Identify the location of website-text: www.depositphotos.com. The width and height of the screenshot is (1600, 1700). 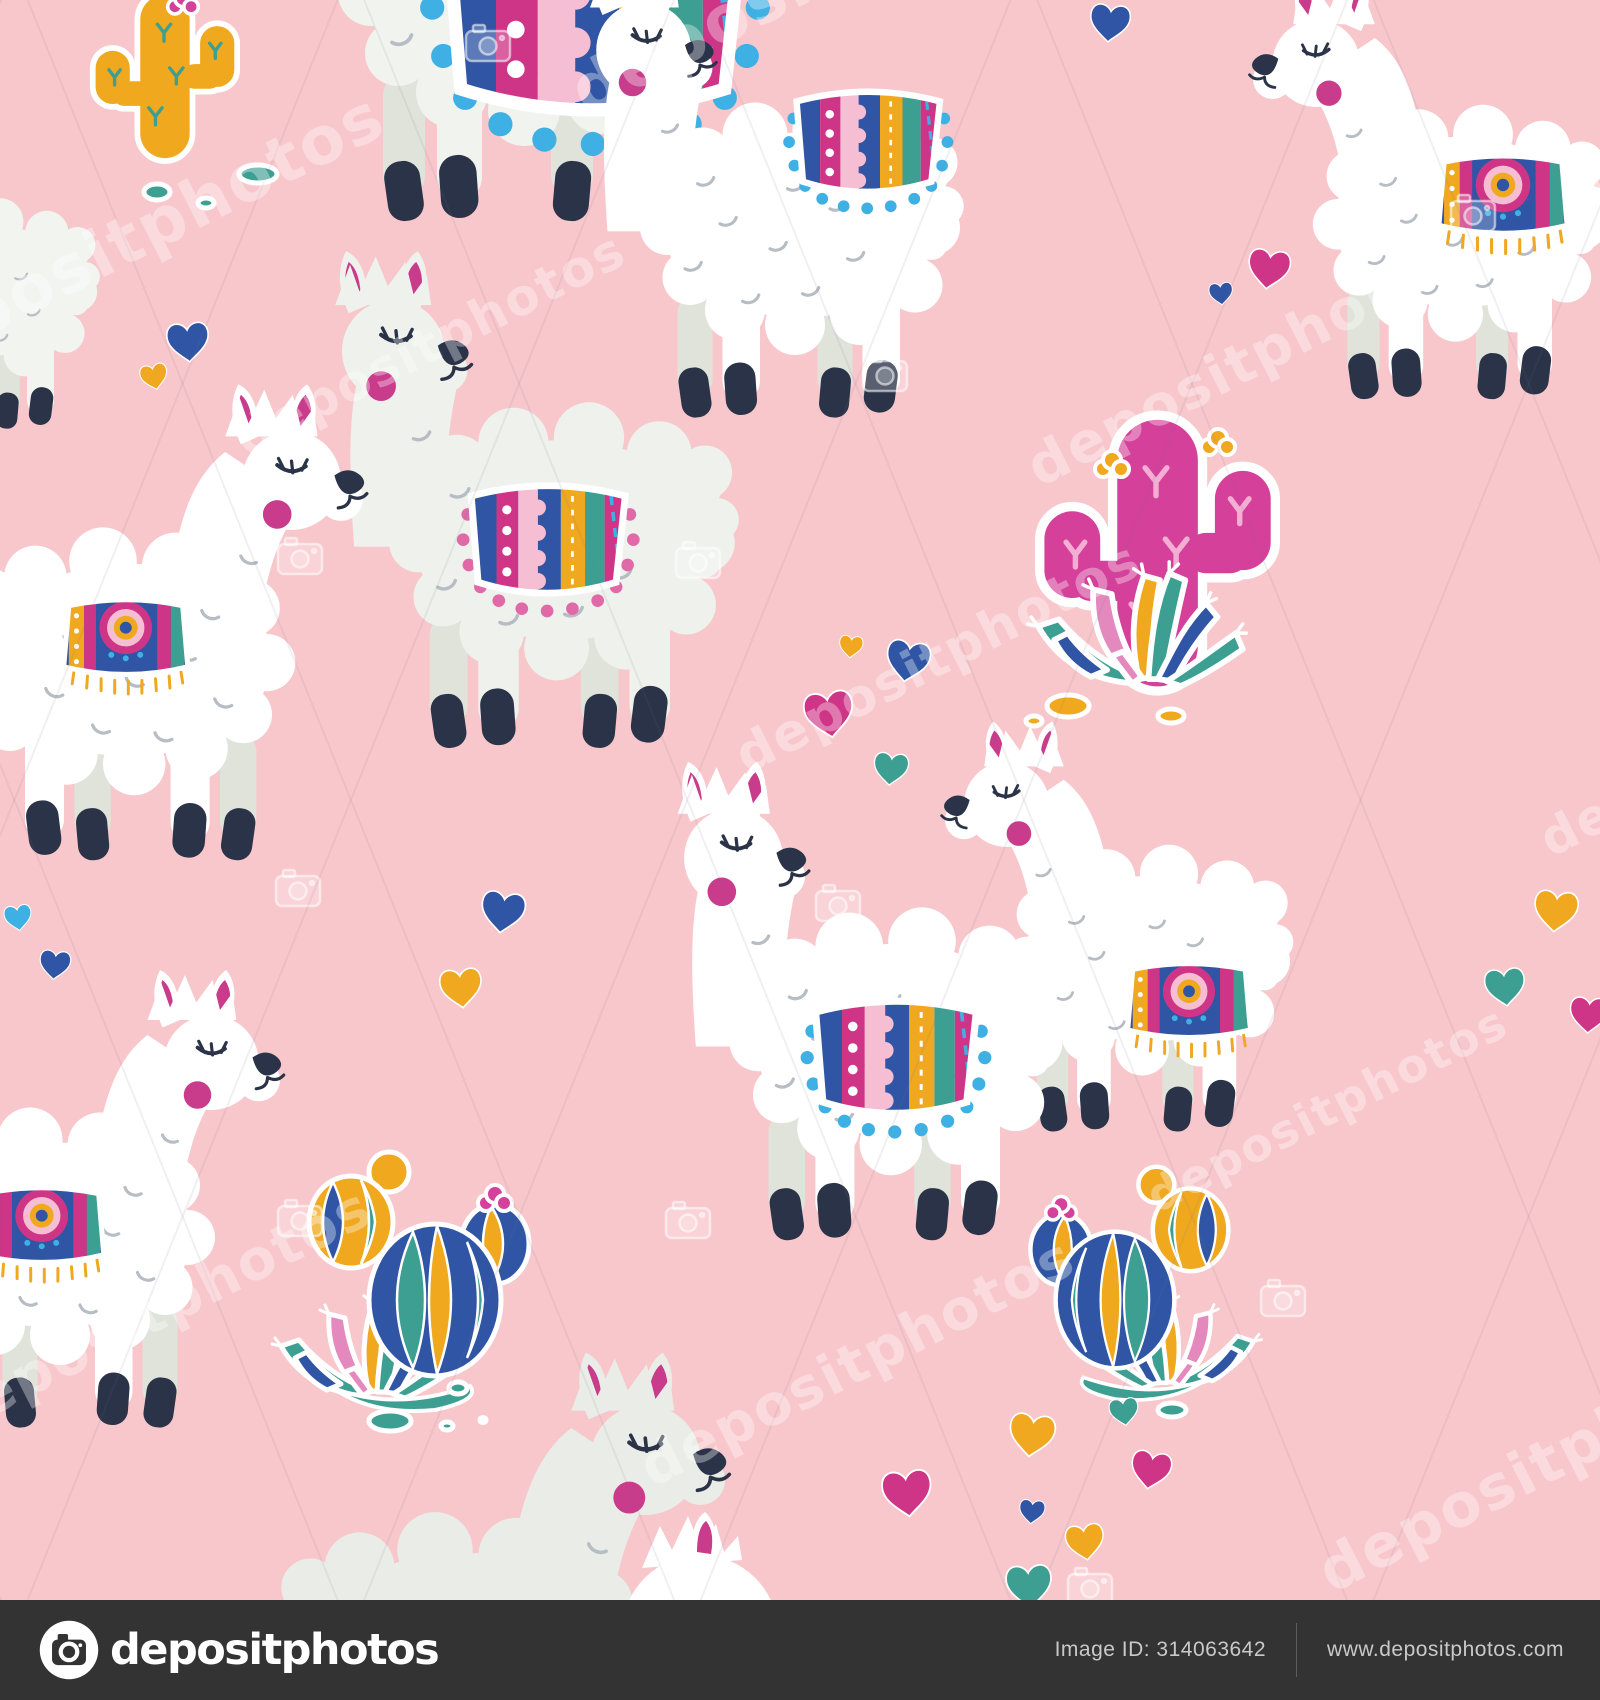
(1445, 1649).